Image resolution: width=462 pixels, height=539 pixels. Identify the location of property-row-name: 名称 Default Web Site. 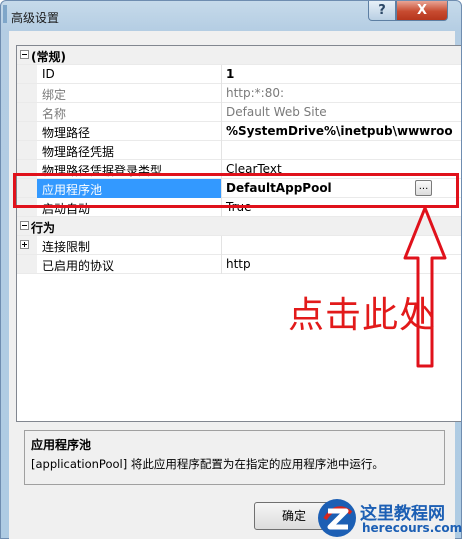
(239, 112).